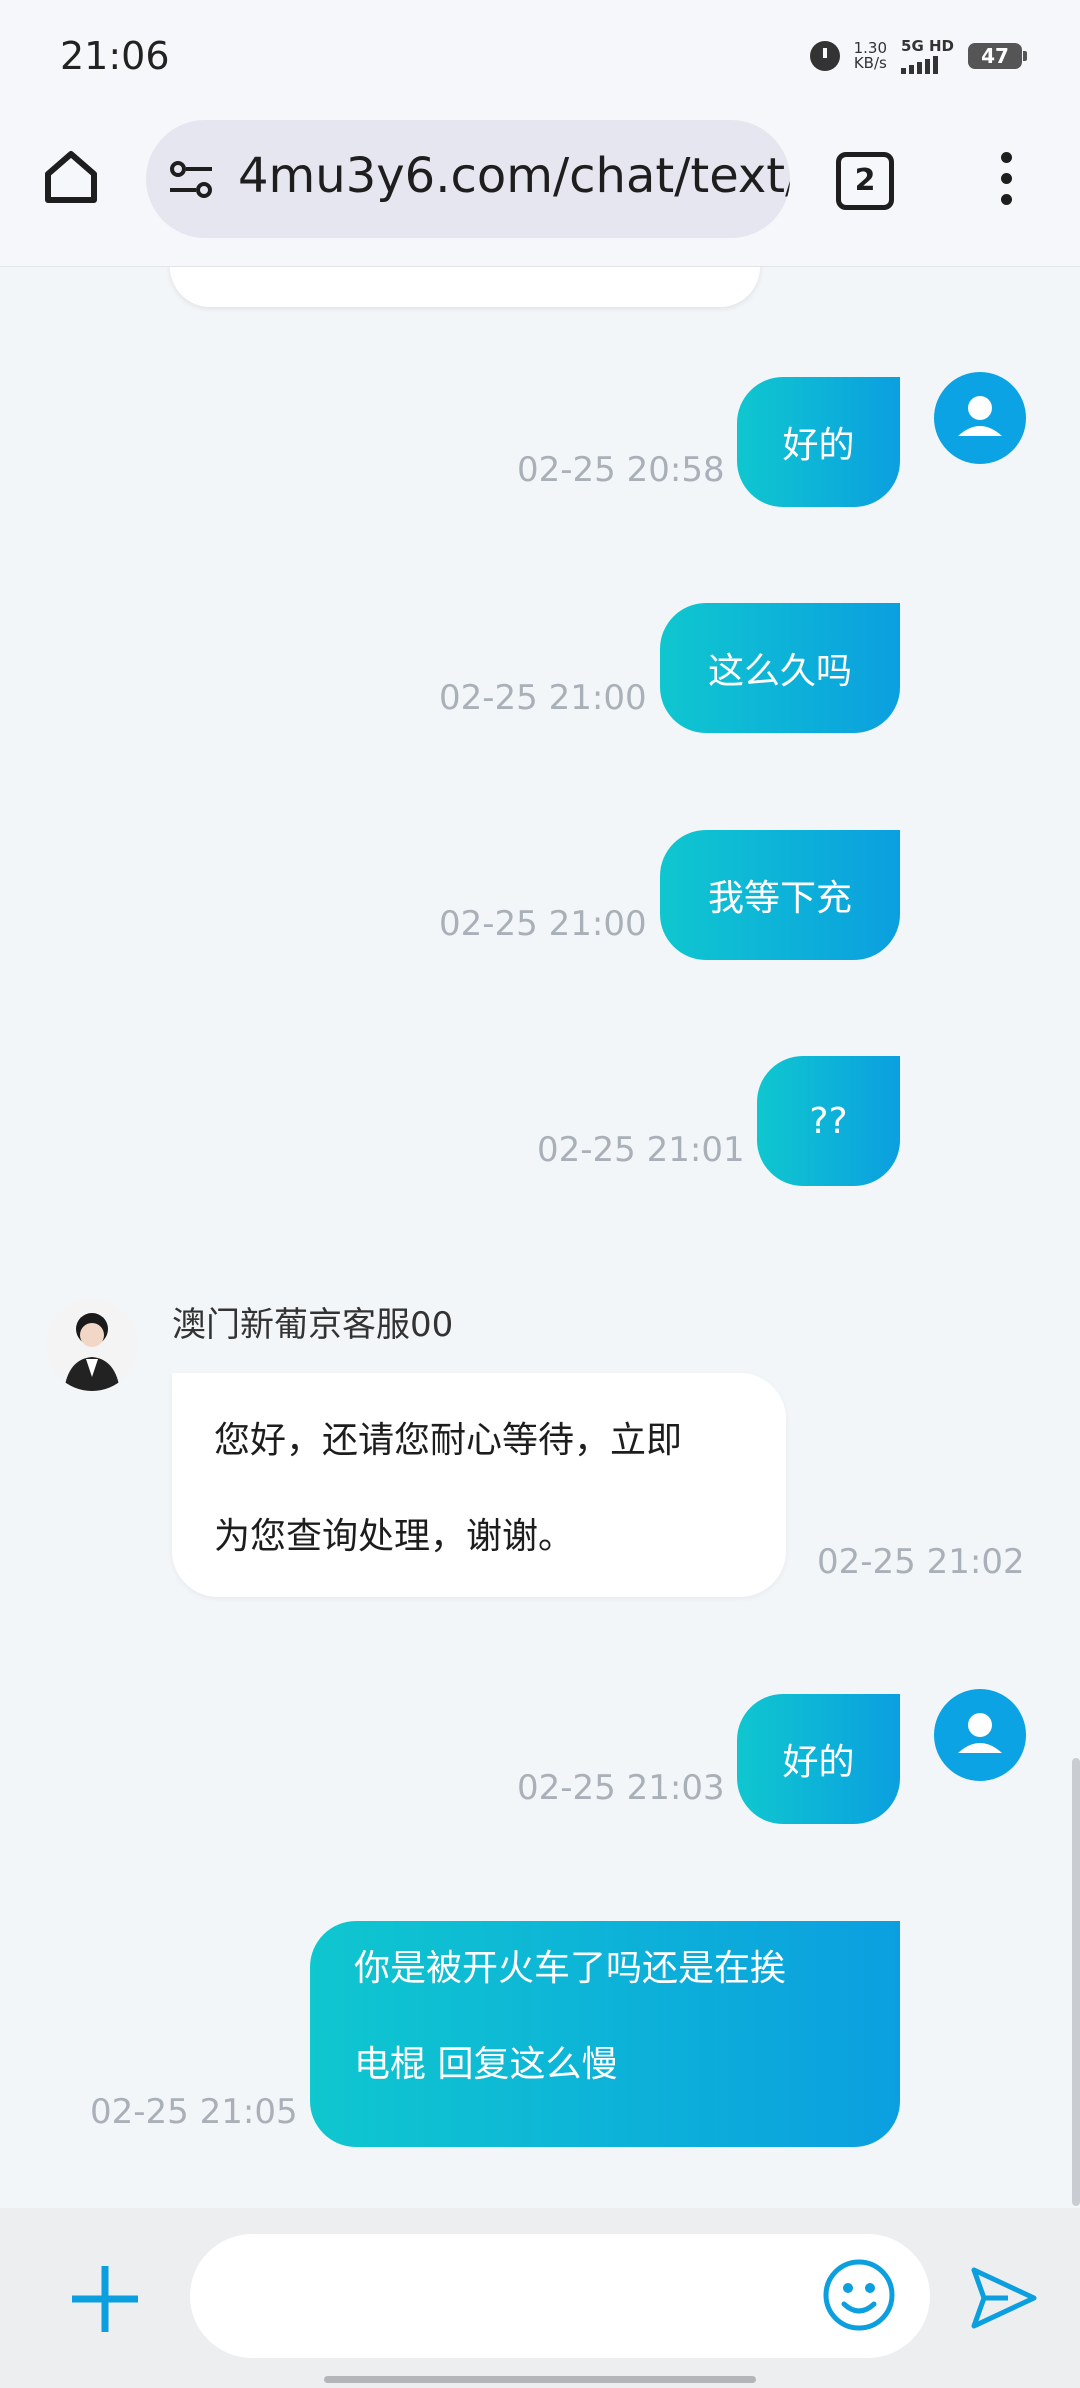 The height and width of the screenshot is (2388, 1080). Describe the element at coordinates (194, 2112) in the screenshot. I see `message-timestamp: 02-25 21:05` at that location.